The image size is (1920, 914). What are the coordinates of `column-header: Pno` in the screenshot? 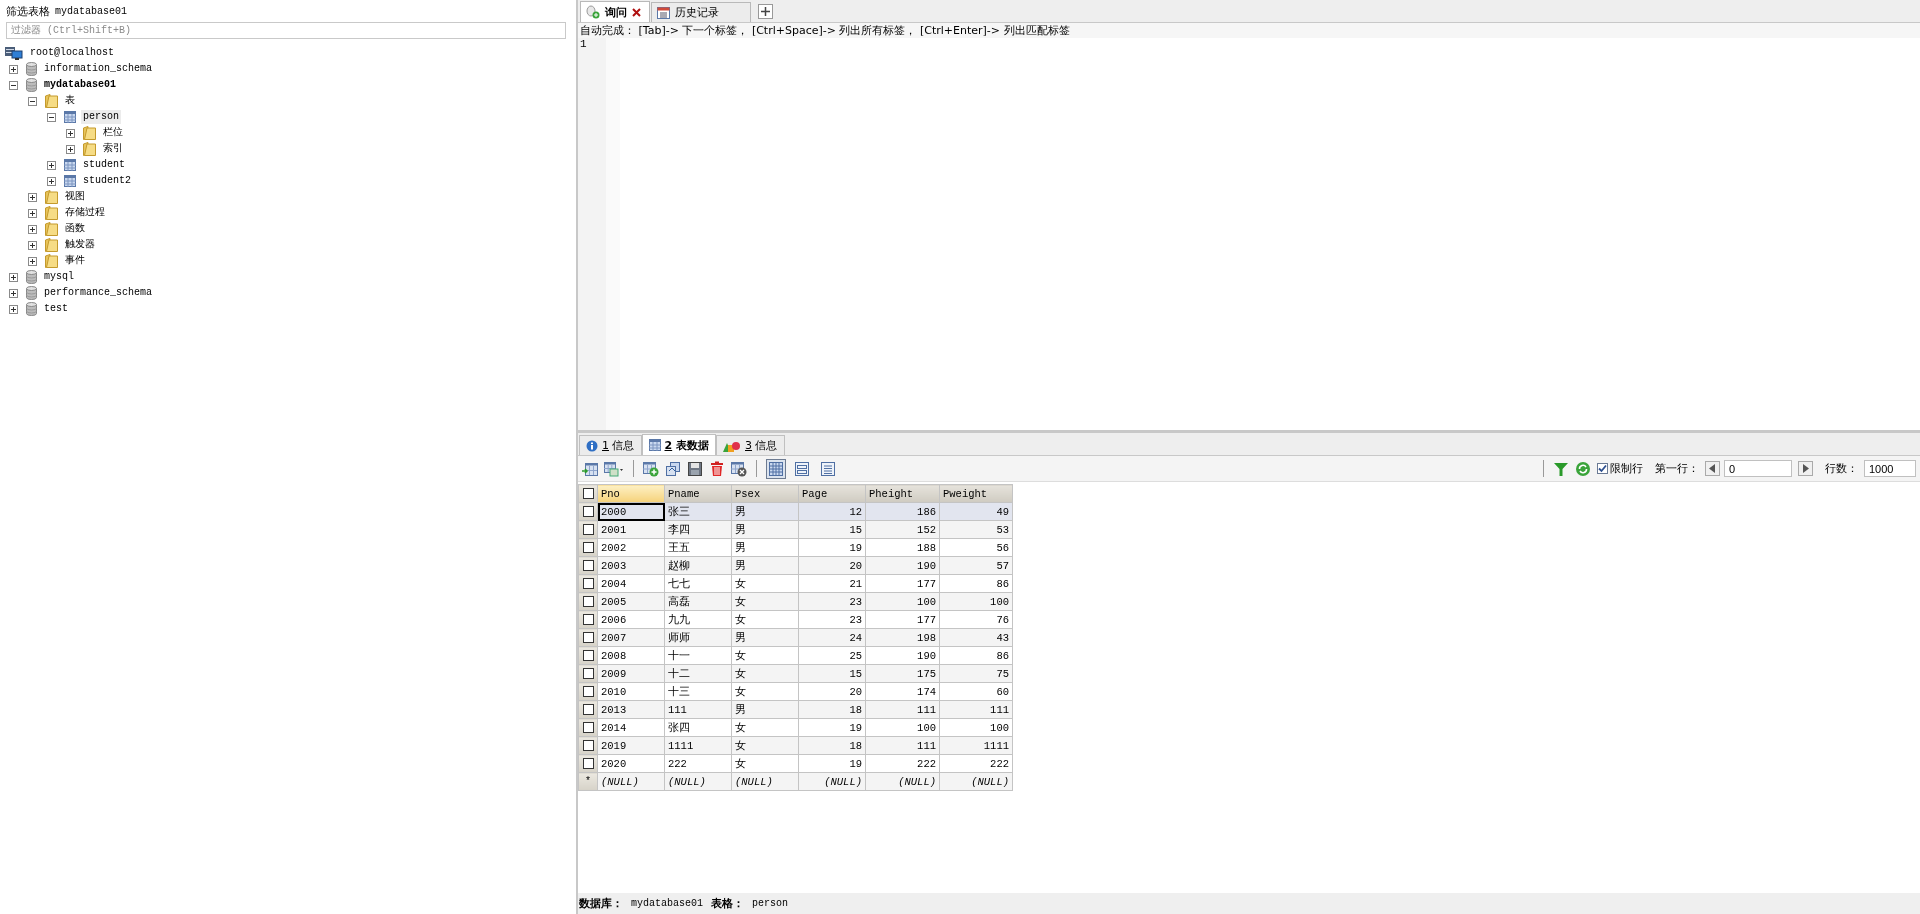 It's located at (631, 493).